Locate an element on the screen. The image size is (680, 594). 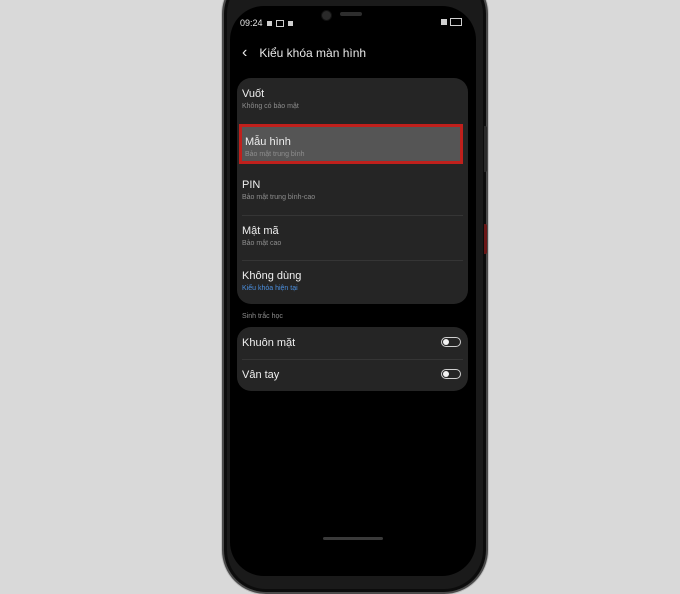
home-indicator is located at coordinates (353, 538).